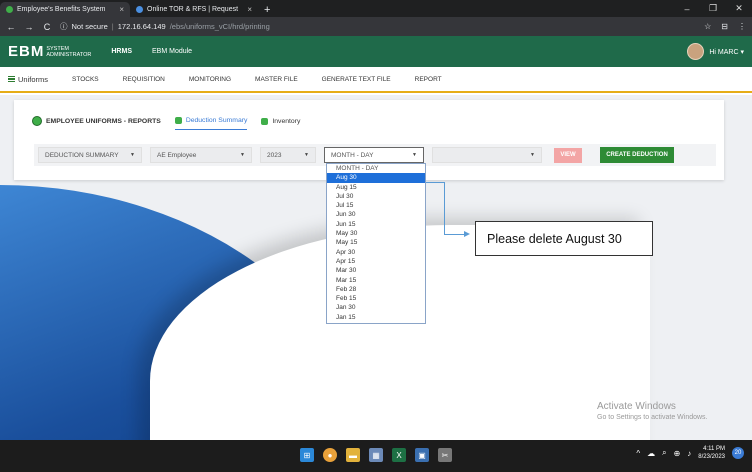 The image size is (752, 472). I want to click on reports-title: EMPLOYEE UNIFORMS - REPORTS, so click(96, 123).